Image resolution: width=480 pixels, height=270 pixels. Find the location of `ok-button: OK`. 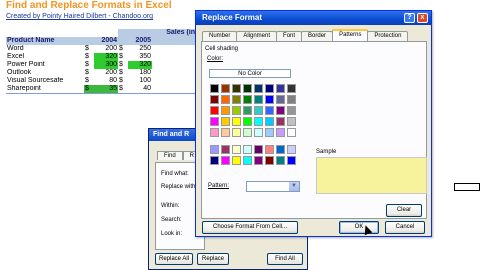

ok-button: OK is located at coordinates (359, 227).